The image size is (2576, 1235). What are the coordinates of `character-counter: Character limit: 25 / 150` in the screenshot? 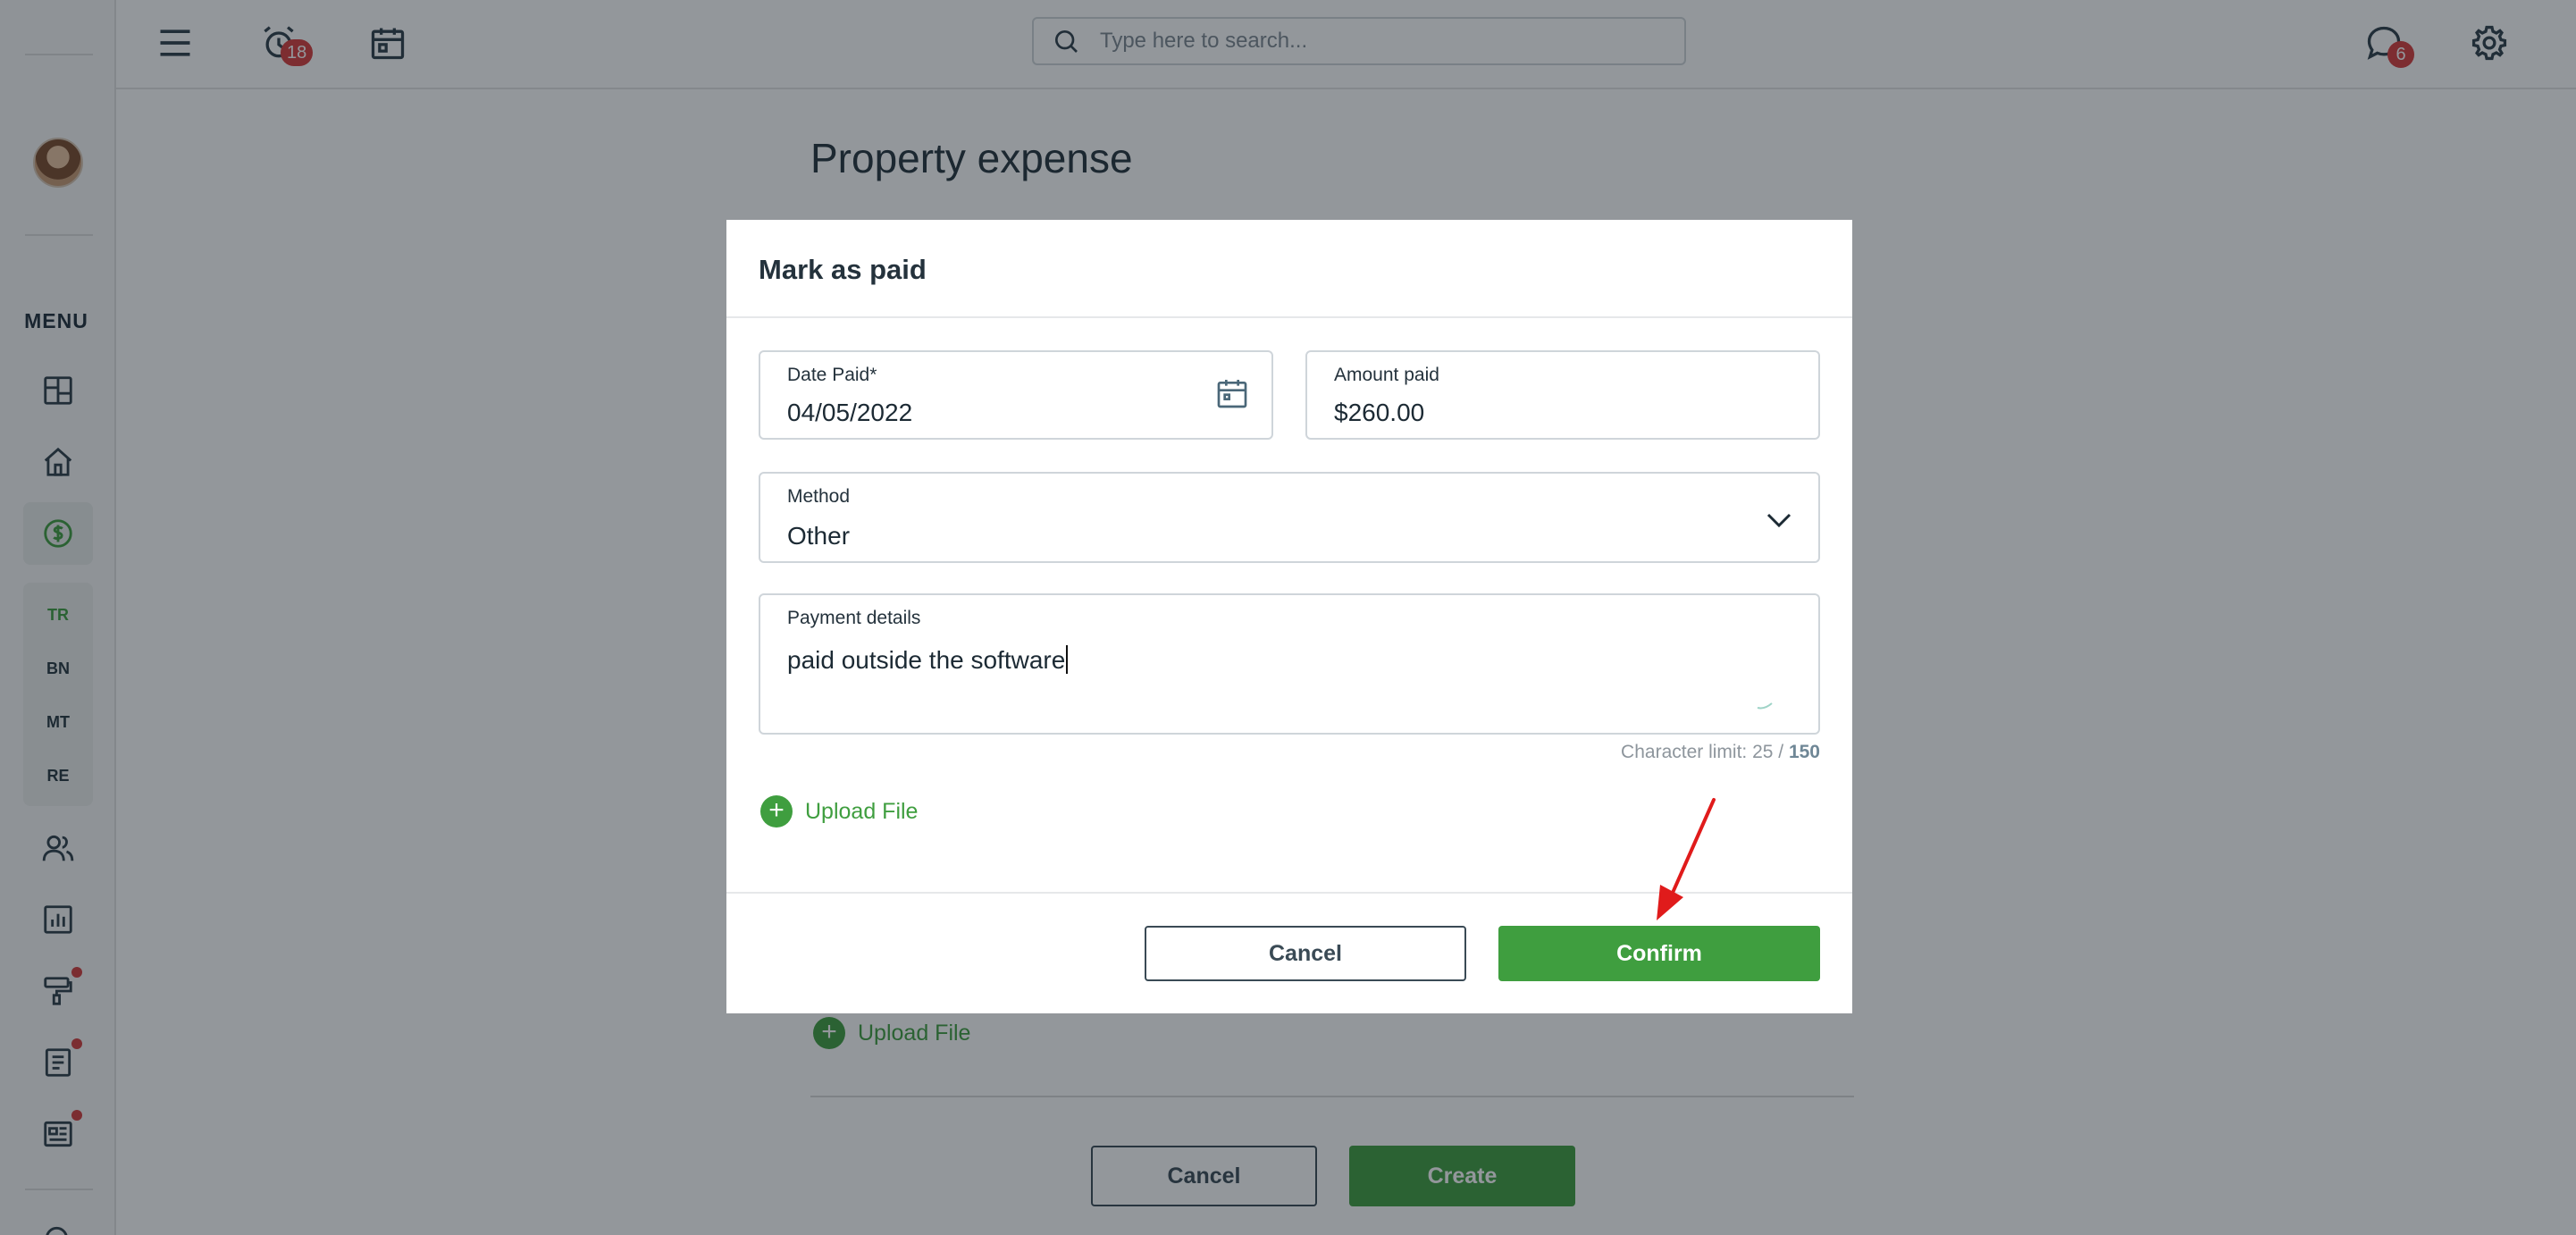 It's located at (1720, 752).